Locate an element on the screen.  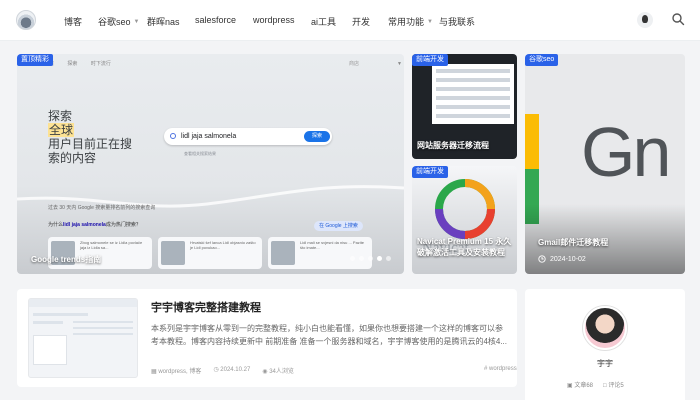
post-views: ◉ 34人浏览 is located at coordinates (278, 372).